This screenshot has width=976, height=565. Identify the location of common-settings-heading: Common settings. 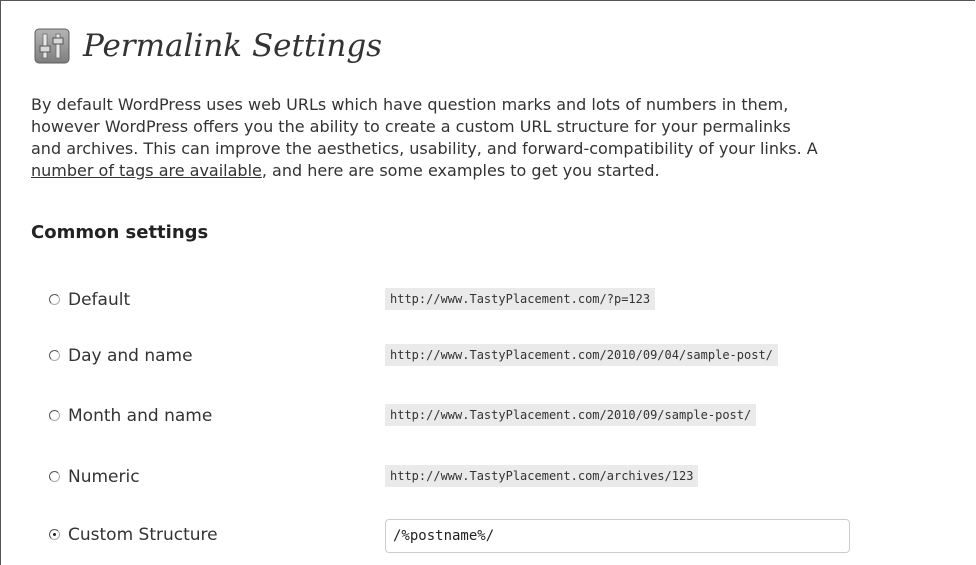
(120, 232).